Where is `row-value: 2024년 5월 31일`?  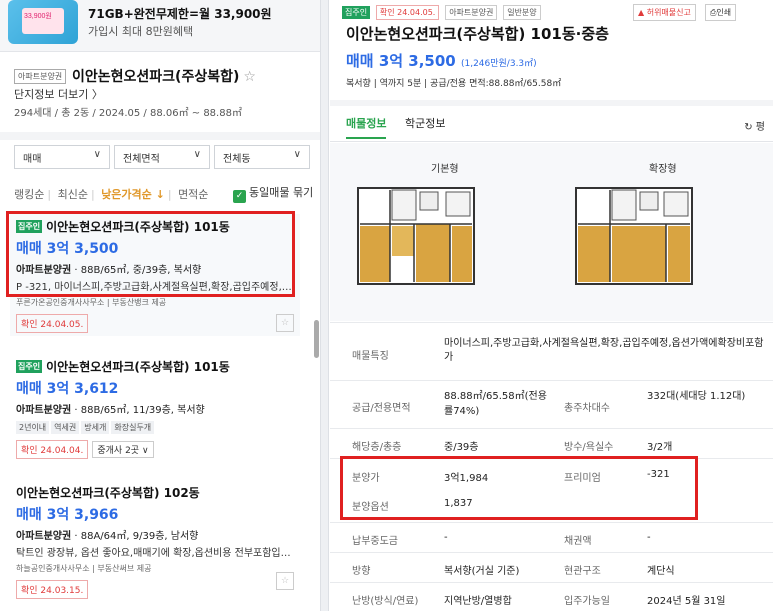
row-value: 2024년 5월 31일 is located at coordinates (686, 601).